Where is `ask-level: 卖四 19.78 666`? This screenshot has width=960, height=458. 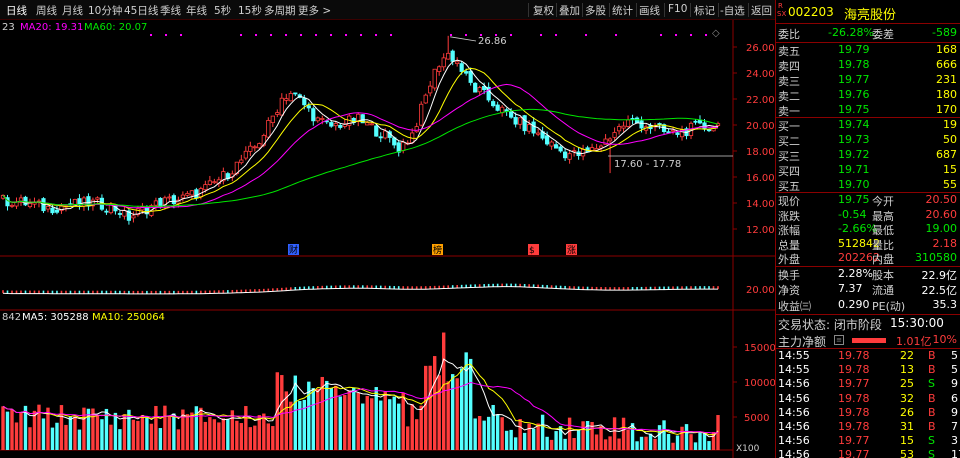 ask-level: 卖四 19.78 666 is located at coordinates (868, 65).